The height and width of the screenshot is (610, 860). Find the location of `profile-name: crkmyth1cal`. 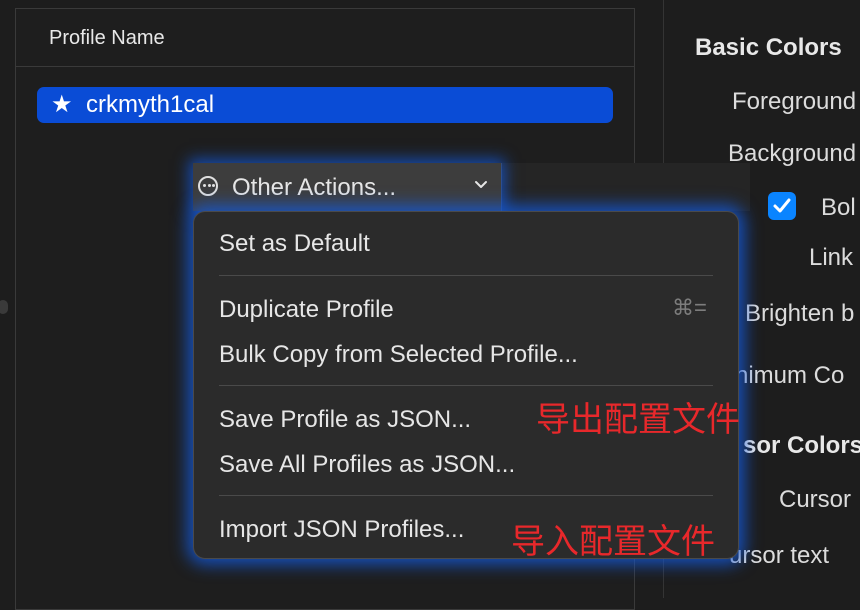

profile-name: crkmyth1cal is located at coordinates (150, 104).